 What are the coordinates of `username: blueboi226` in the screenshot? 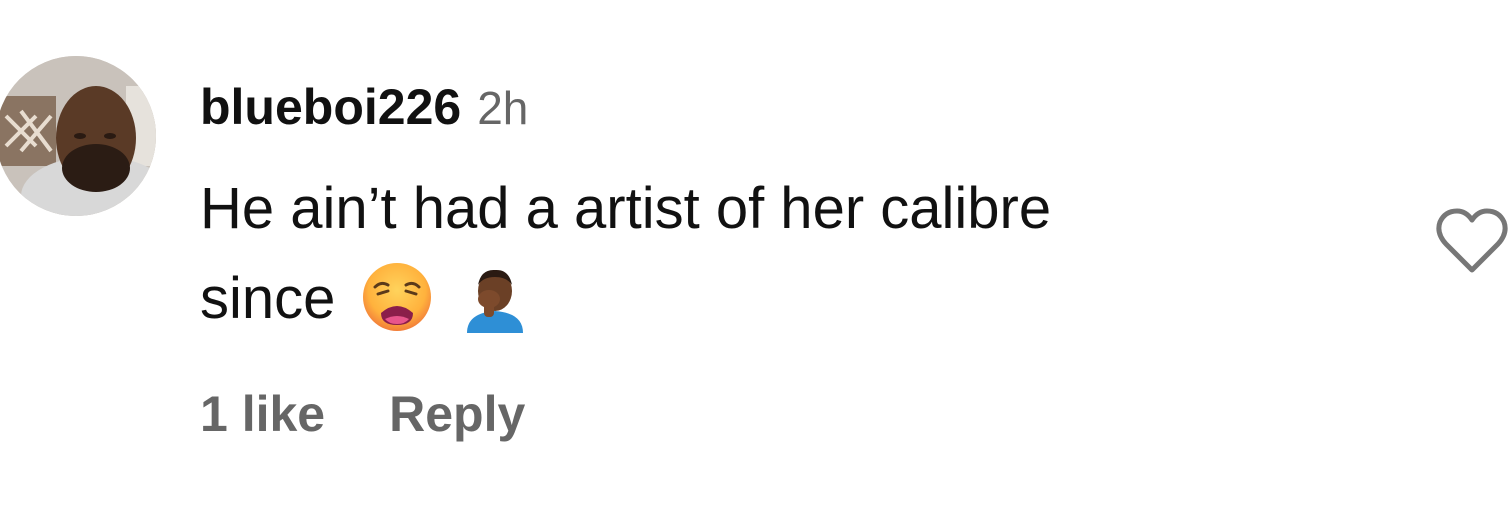 It's located at (330, 107).